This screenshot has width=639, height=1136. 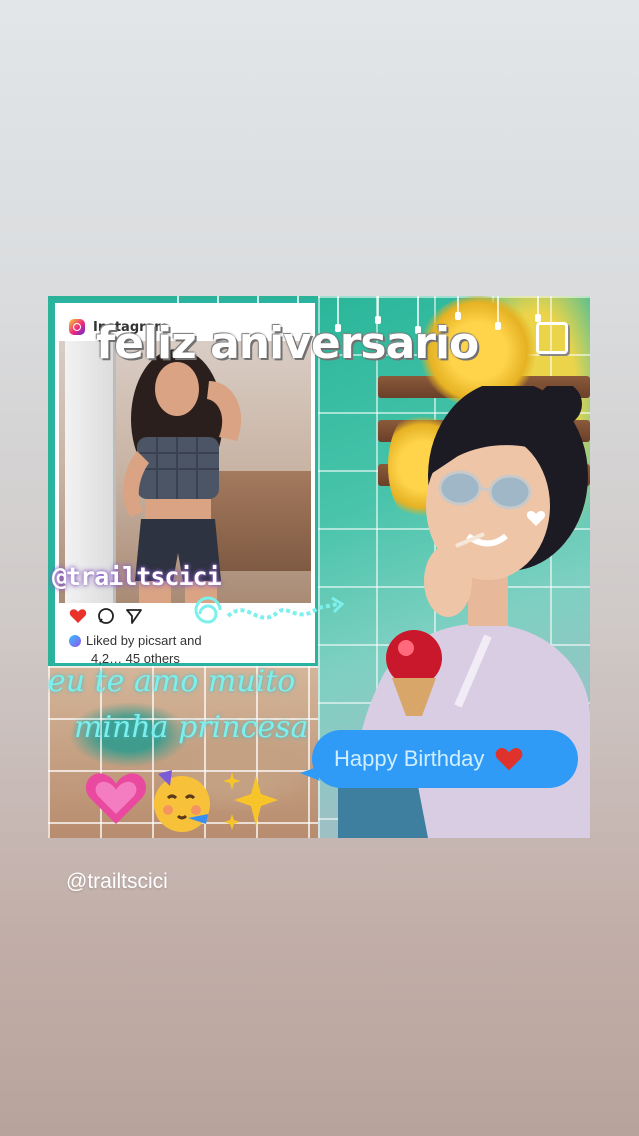 I want to click on liker-avatar, so click(x=75, y=640).